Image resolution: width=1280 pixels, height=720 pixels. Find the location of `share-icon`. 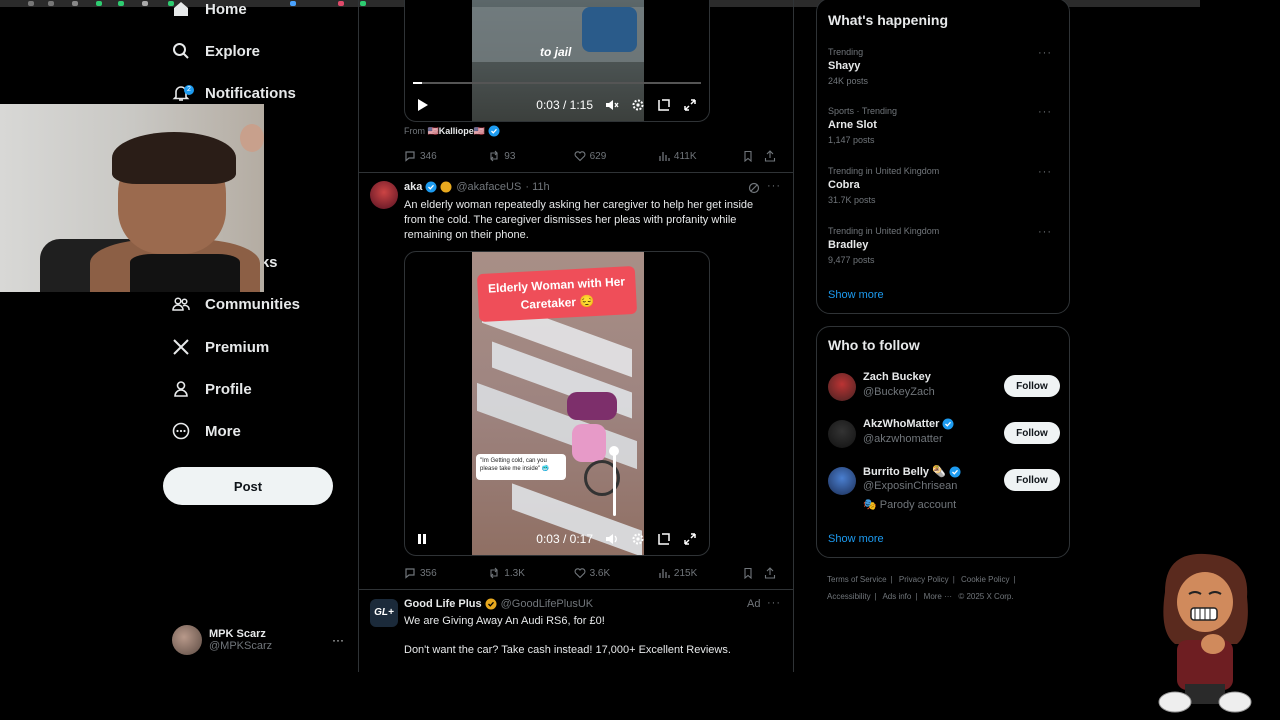

share-icon is located at coordinates (770, 573).